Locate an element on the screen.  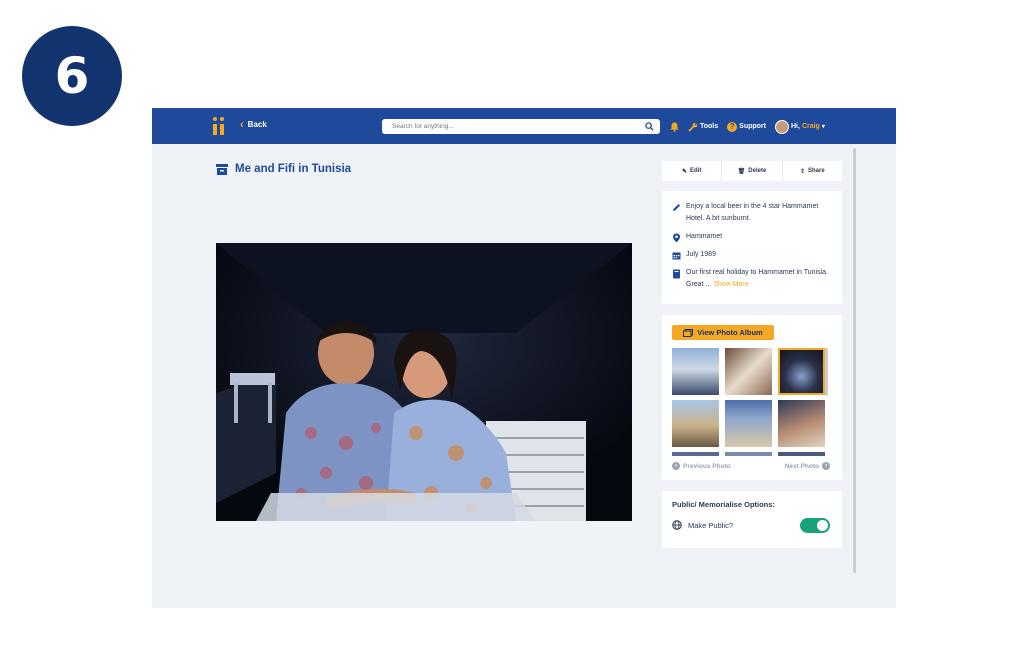
view-photo-album-button: View Photo Album is located at coordinates (723, 332).